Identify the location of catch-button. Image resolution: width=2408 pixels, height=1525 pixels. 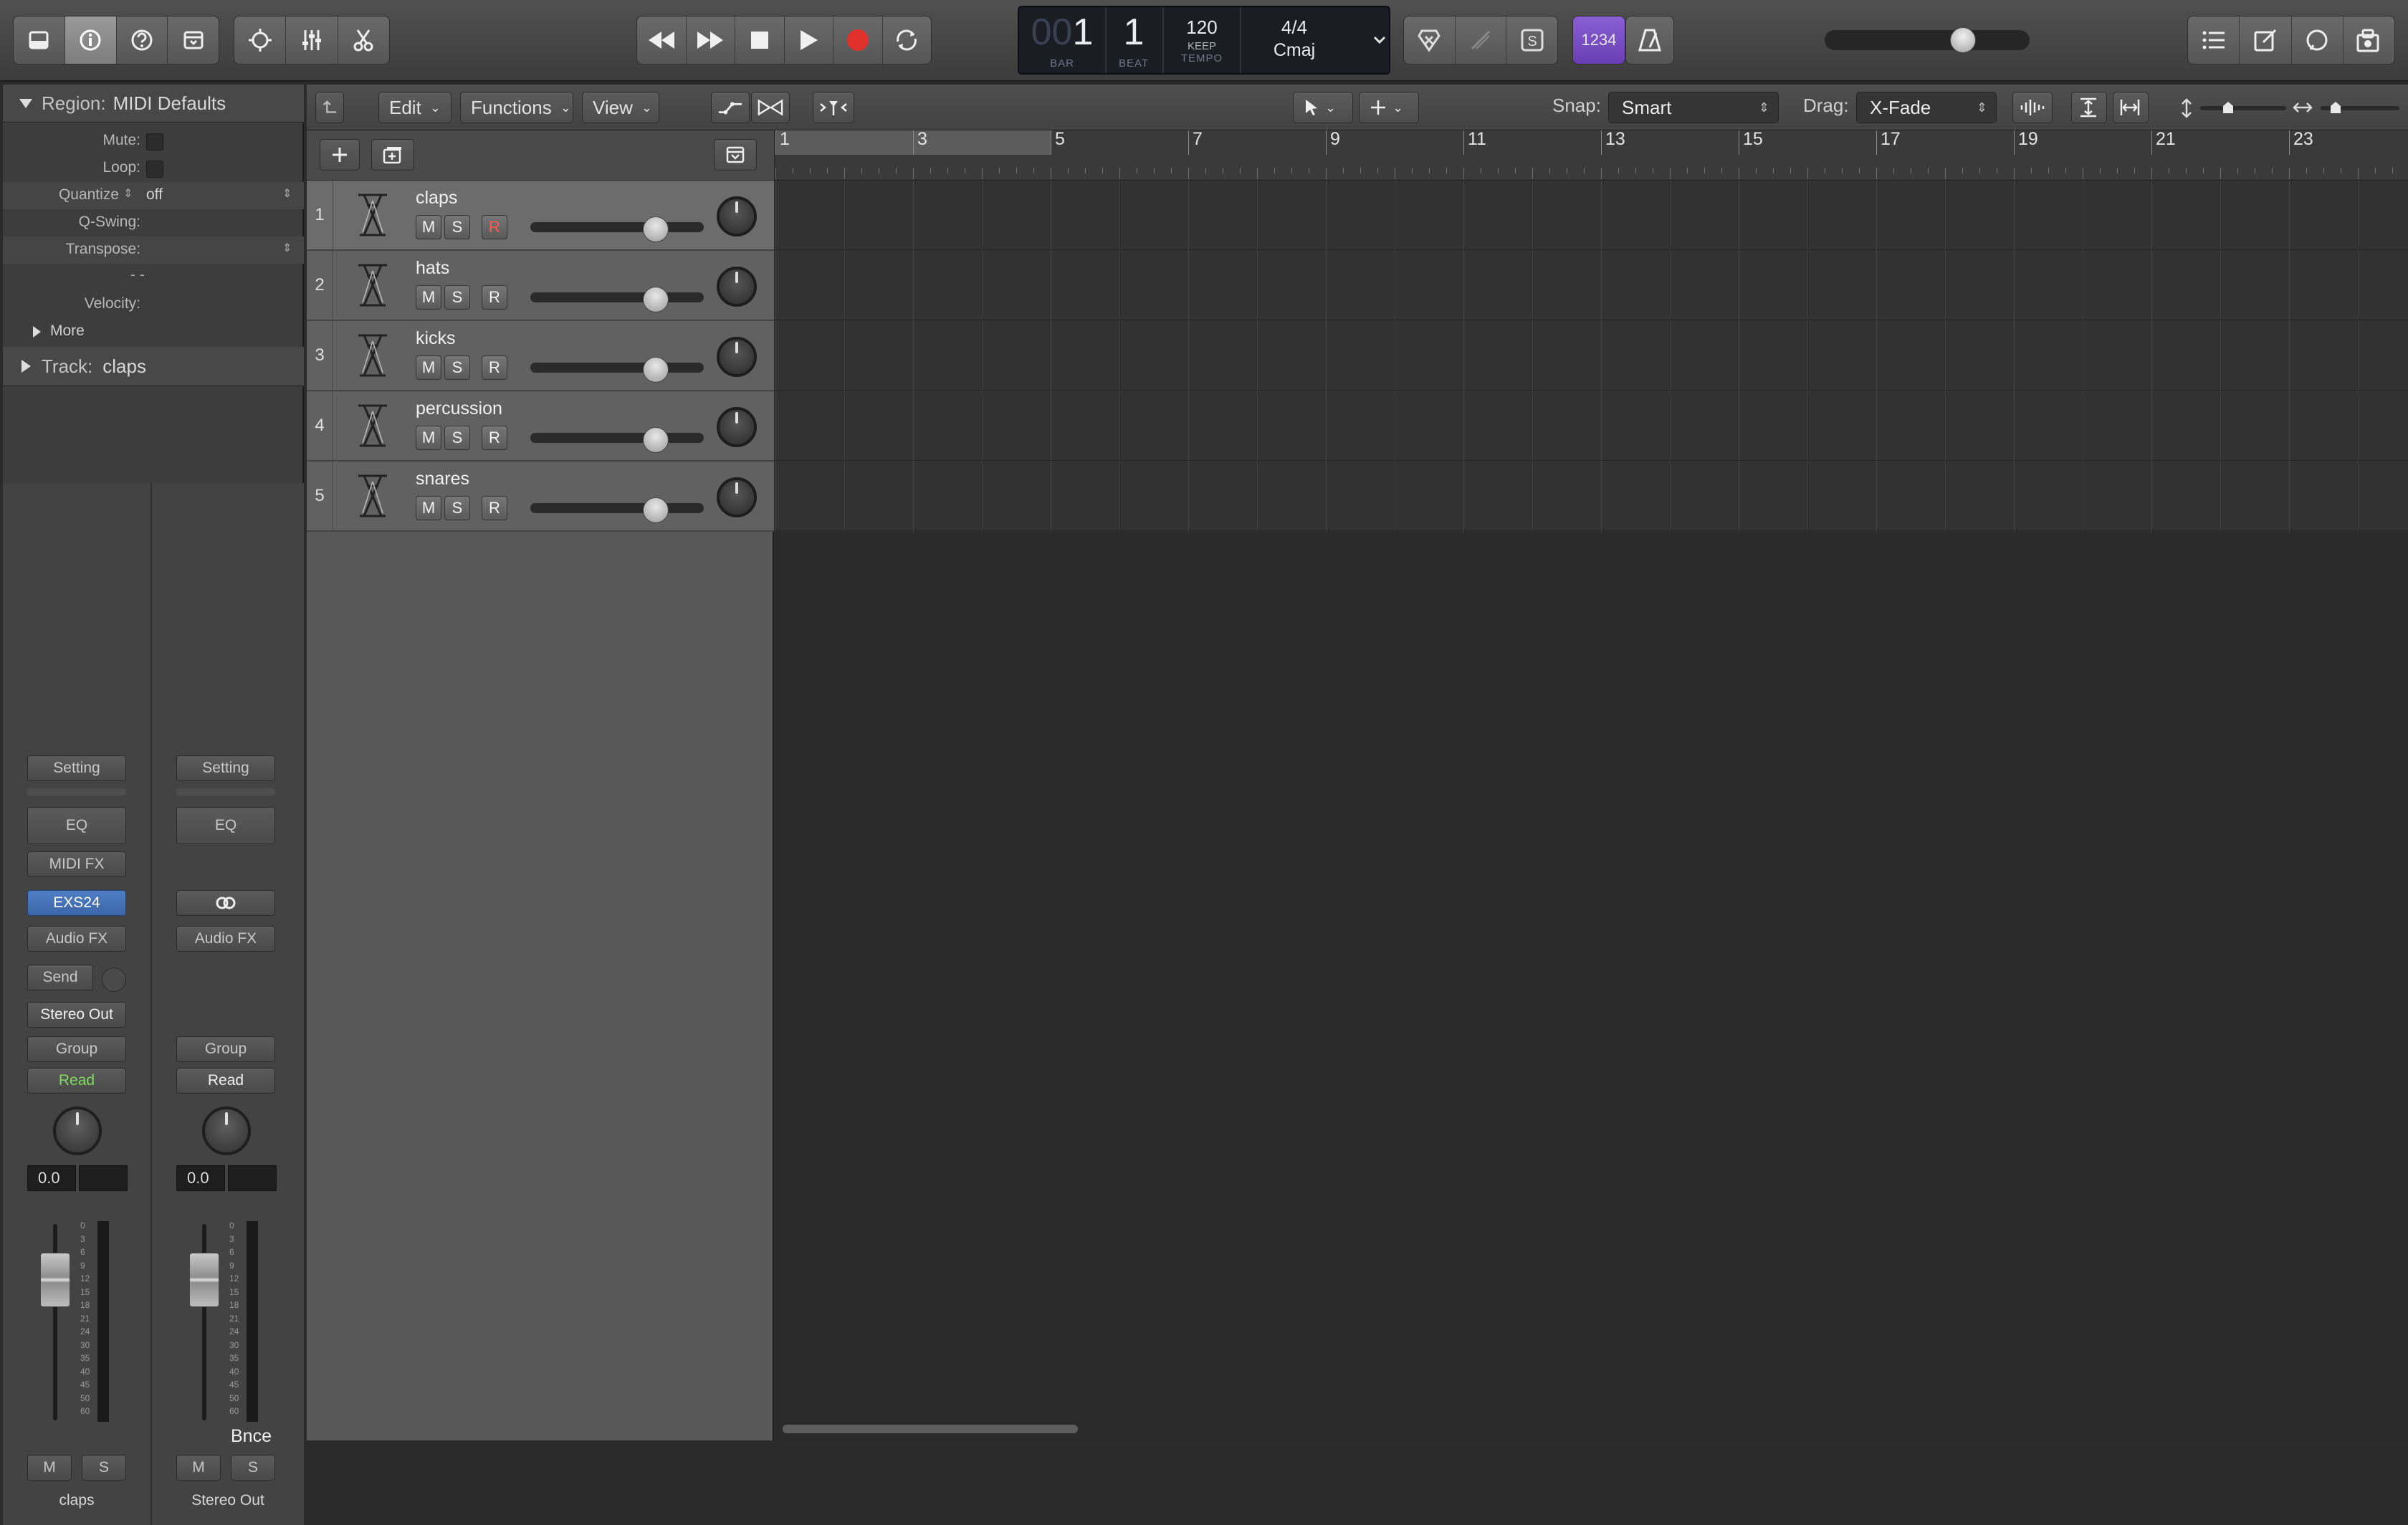
(833, 107).